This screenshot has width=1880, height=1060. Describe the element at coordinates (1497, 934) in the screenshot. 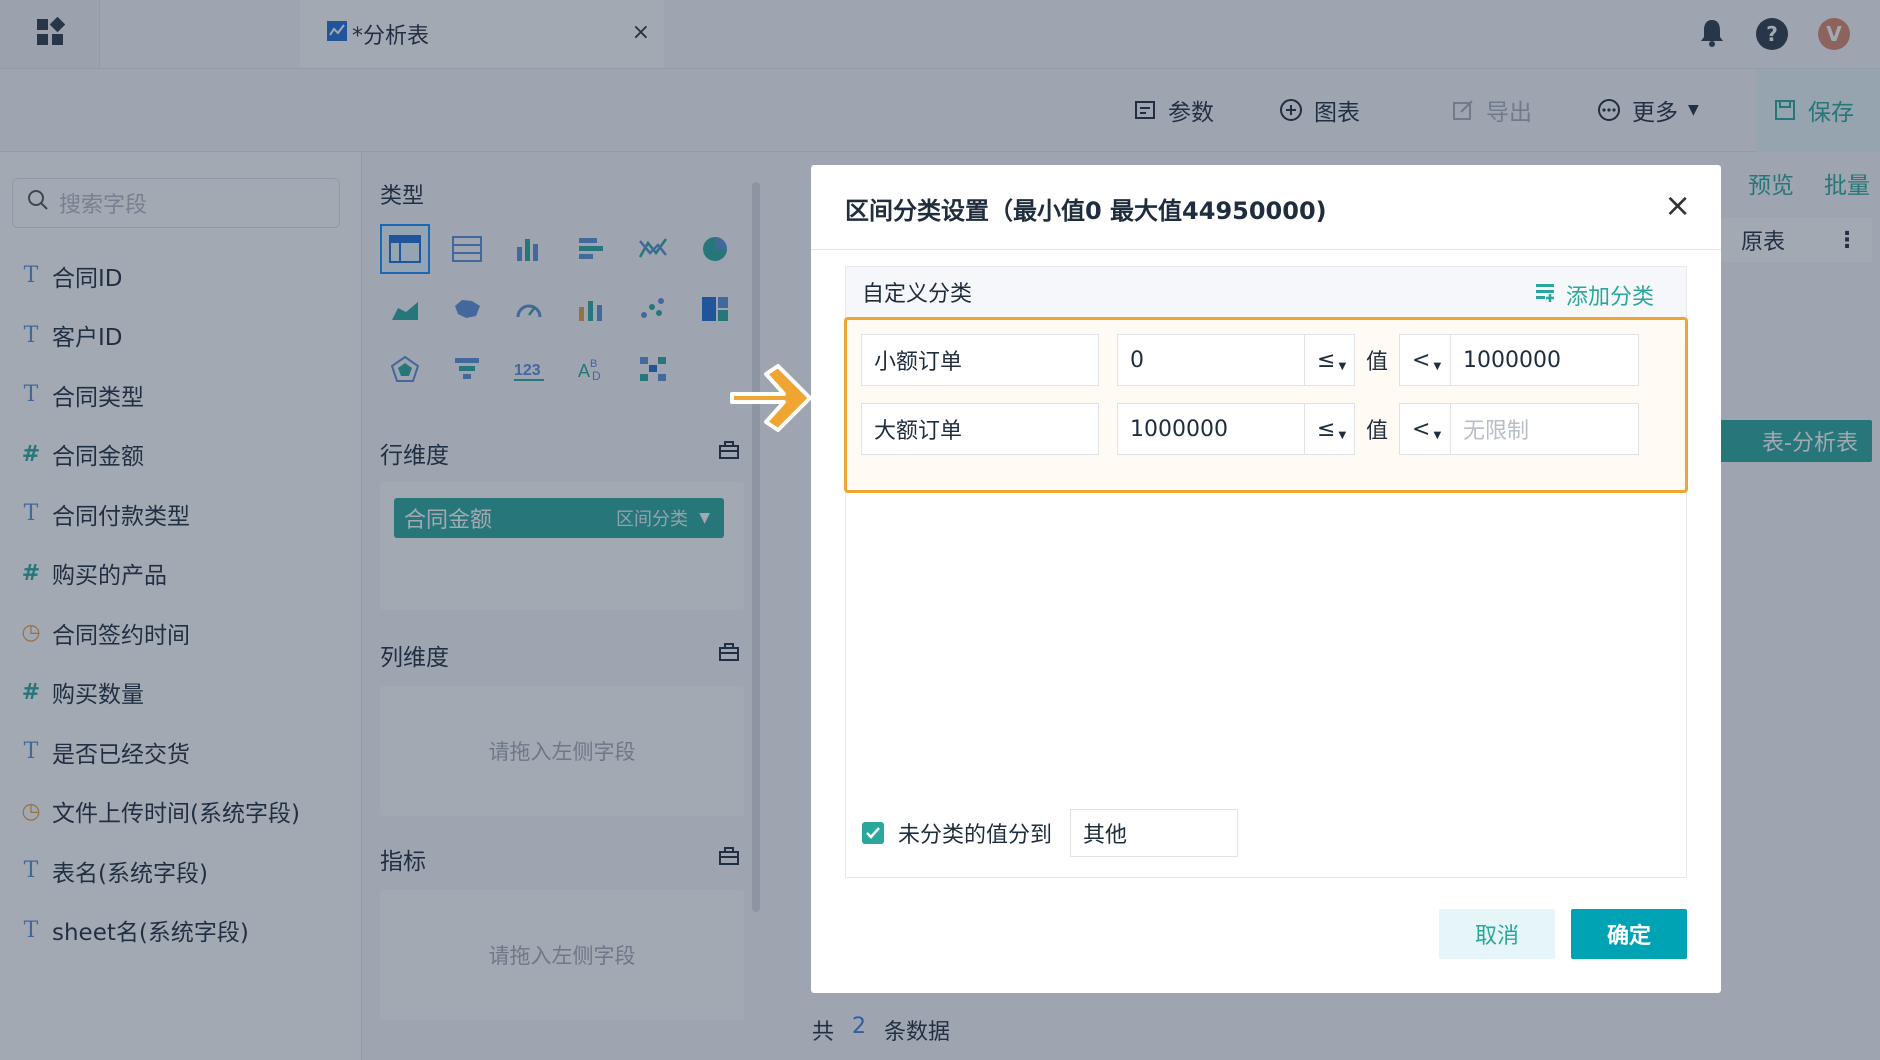

I see `cancel-button: 取消` at that location.